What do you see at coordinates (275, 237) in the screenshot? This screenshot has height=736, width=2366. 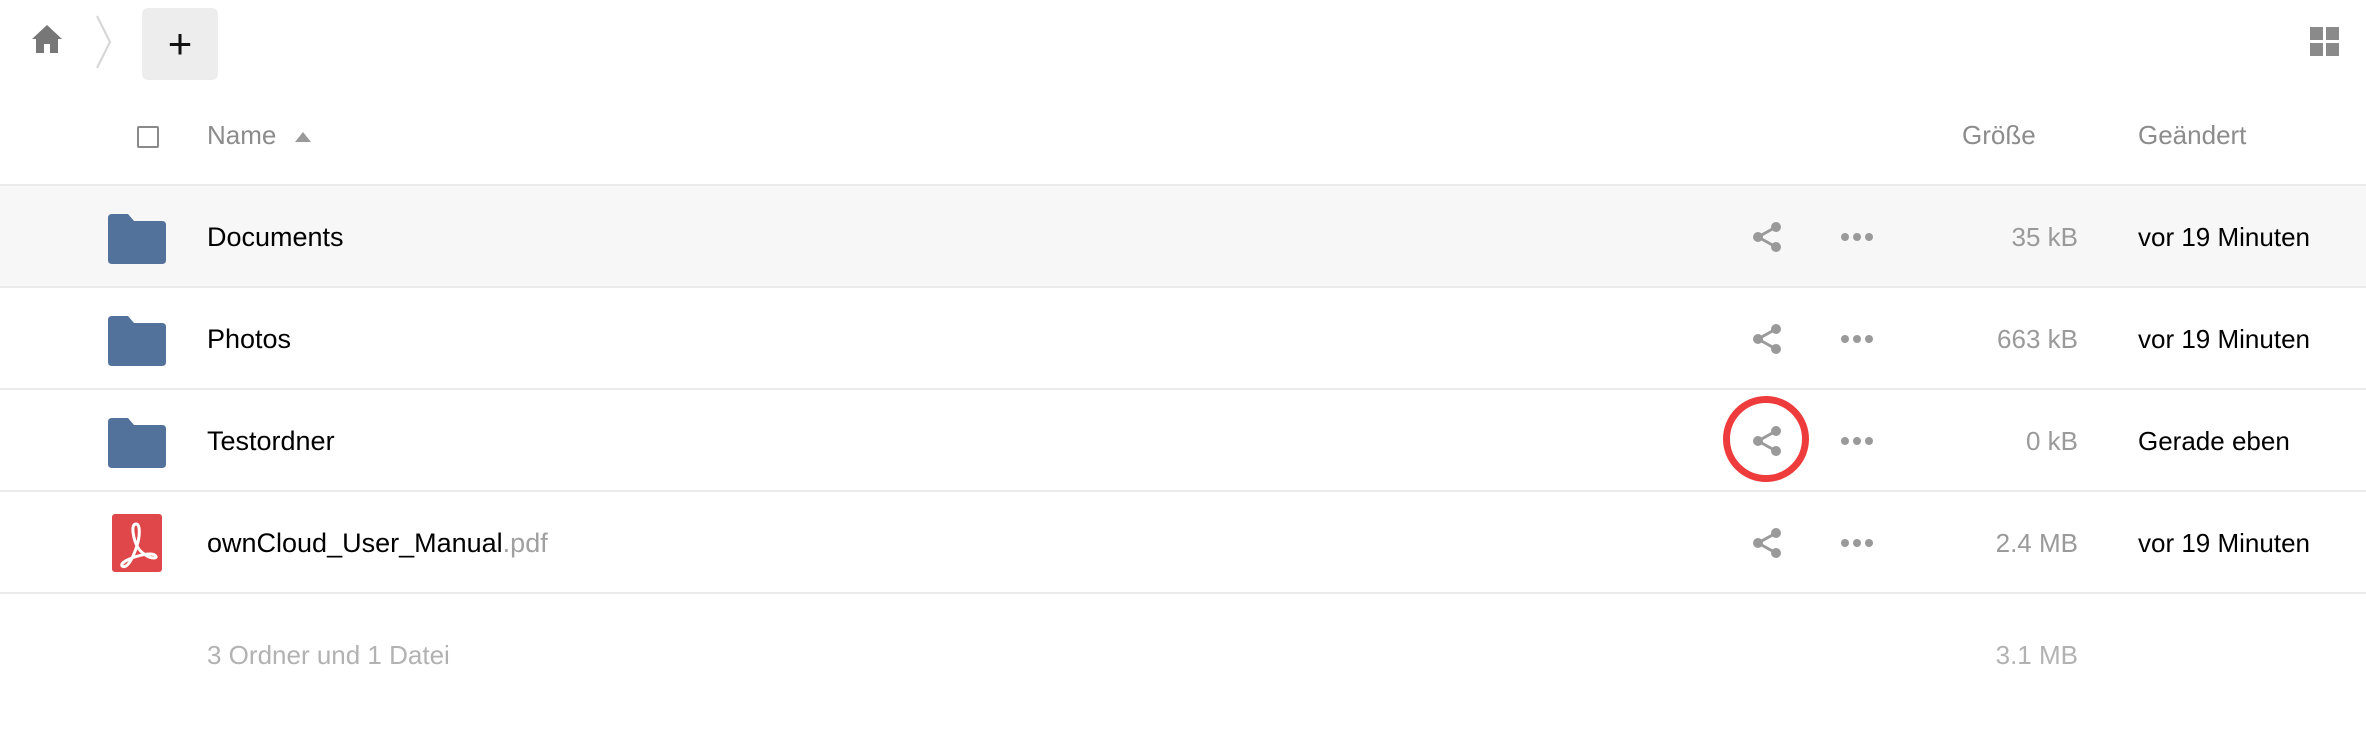 I see `file-name: Documents` at bounding box center [275, 237].